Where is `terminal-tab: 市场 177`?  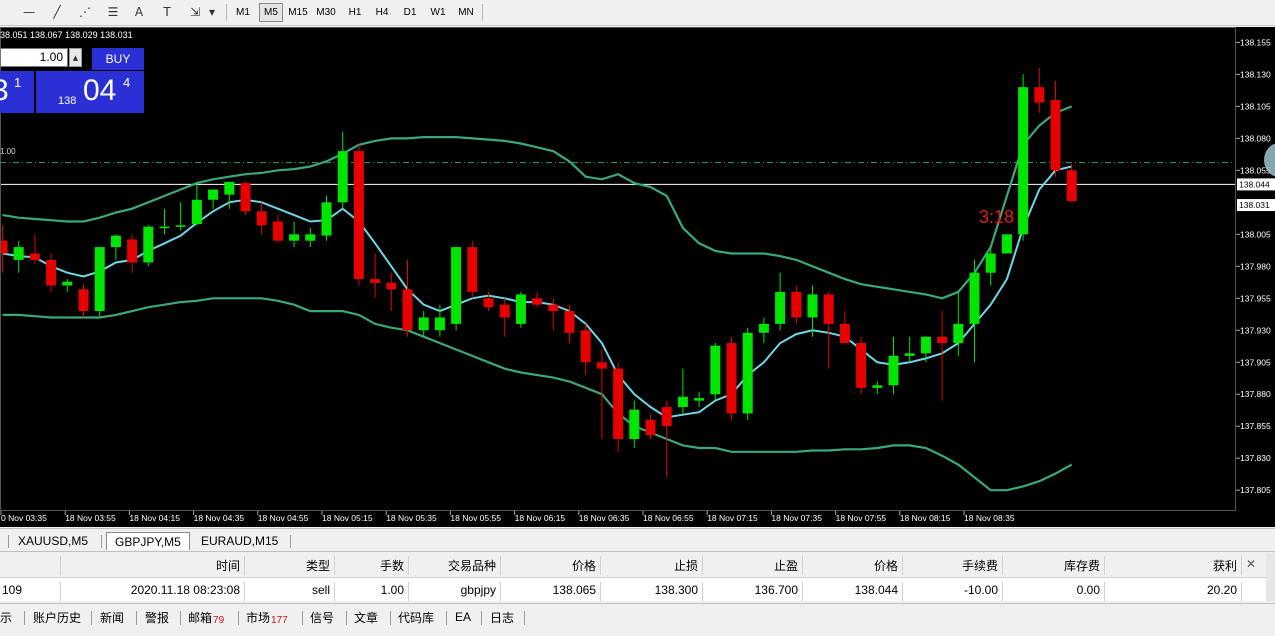 terminal-tab: 市场 177 is located at coordinates (267, 617).